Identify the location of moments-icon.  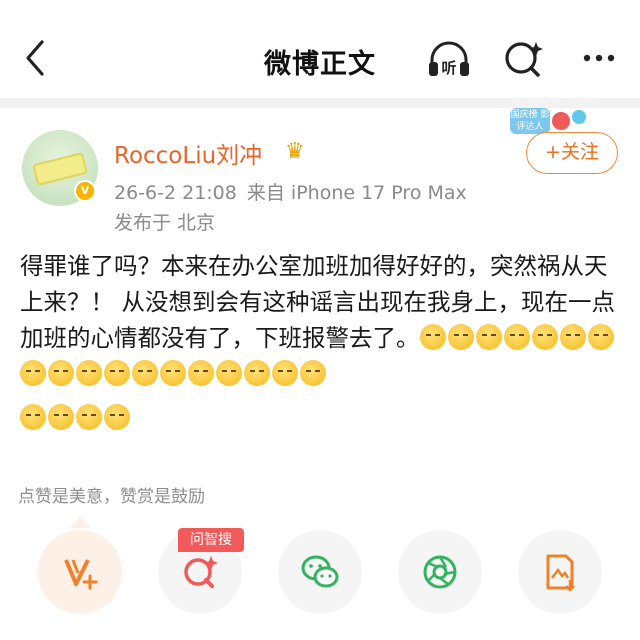
(440, 572).